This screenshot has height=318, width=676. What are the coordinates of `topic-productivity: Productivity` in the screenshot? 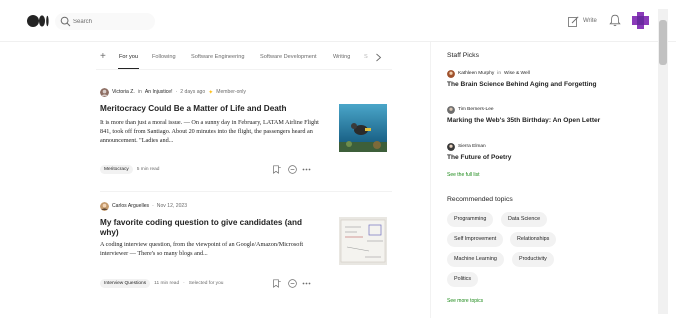 It's located at (533, 259).